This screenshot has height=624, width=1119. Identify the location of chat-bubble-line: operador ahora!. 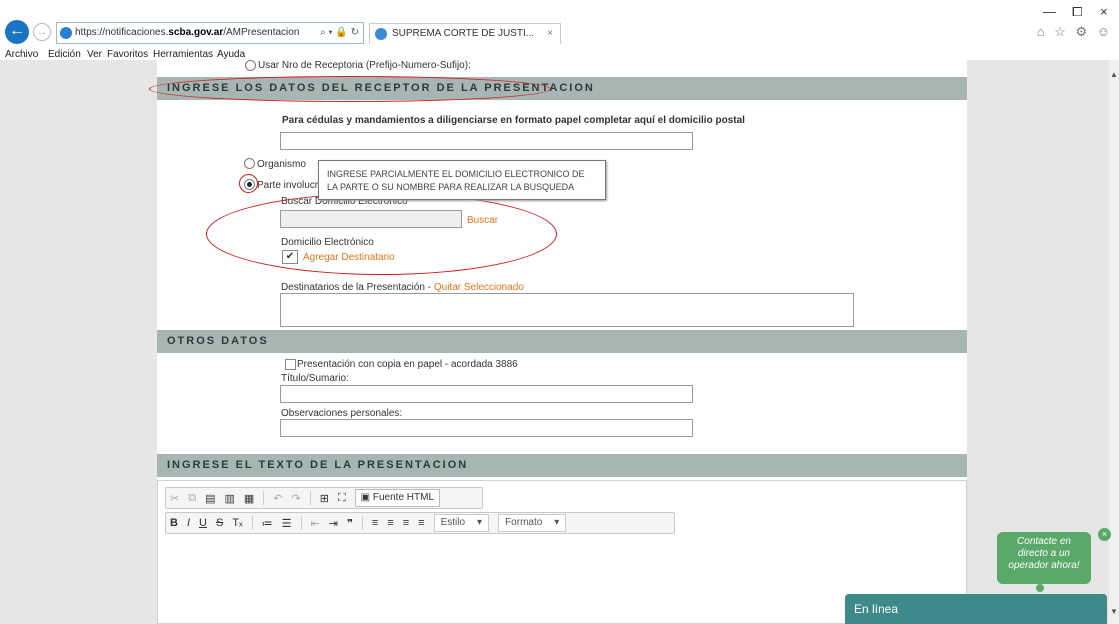
(1044, 565).